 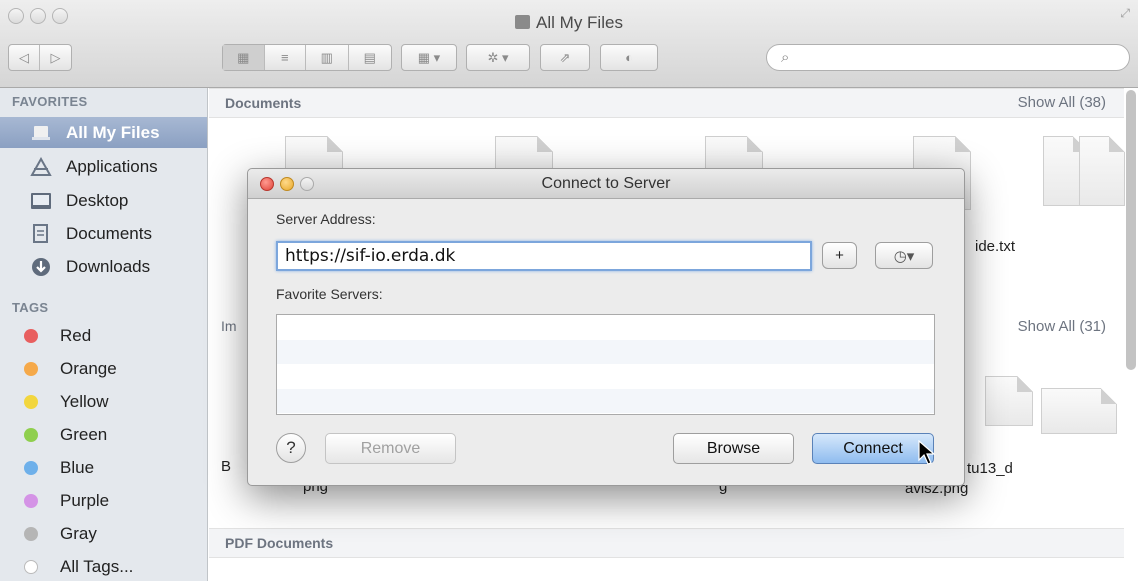 I want to click on add-favorite-button: +, so click(x=839, y=255).